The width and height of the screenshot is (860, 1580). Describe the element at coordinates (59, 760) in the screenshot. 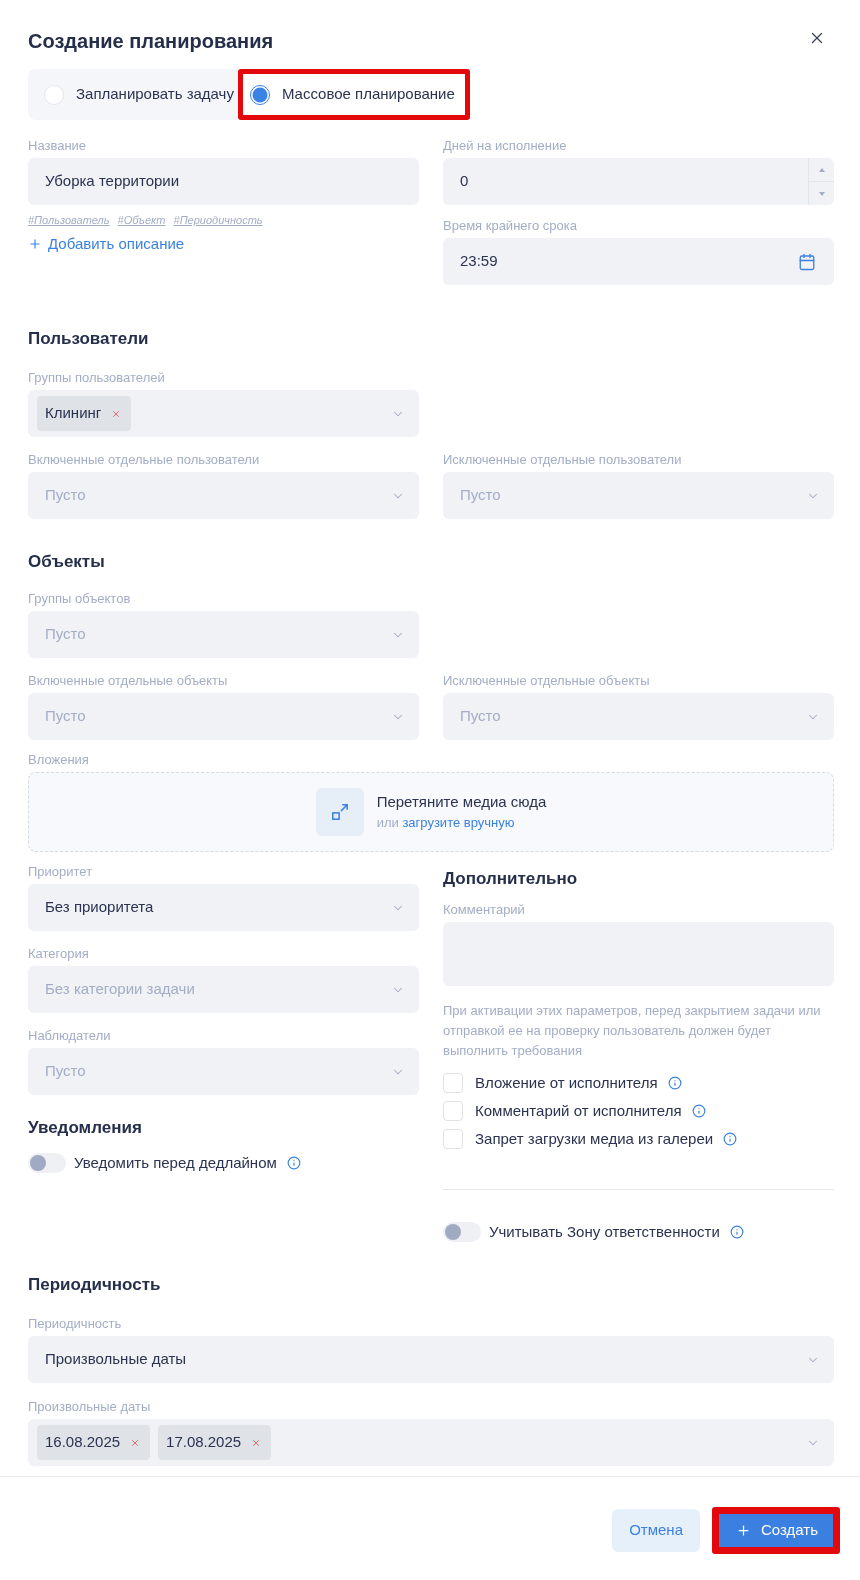

I see `field-label: Вложения` at that location.